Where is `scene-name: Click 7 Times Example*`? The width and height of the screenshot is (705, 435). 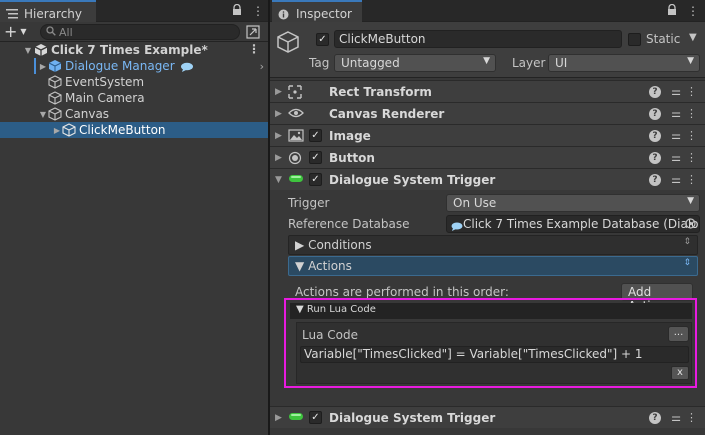 scene-name: Click 7 Times Example* is located at coordinates (129, 50).